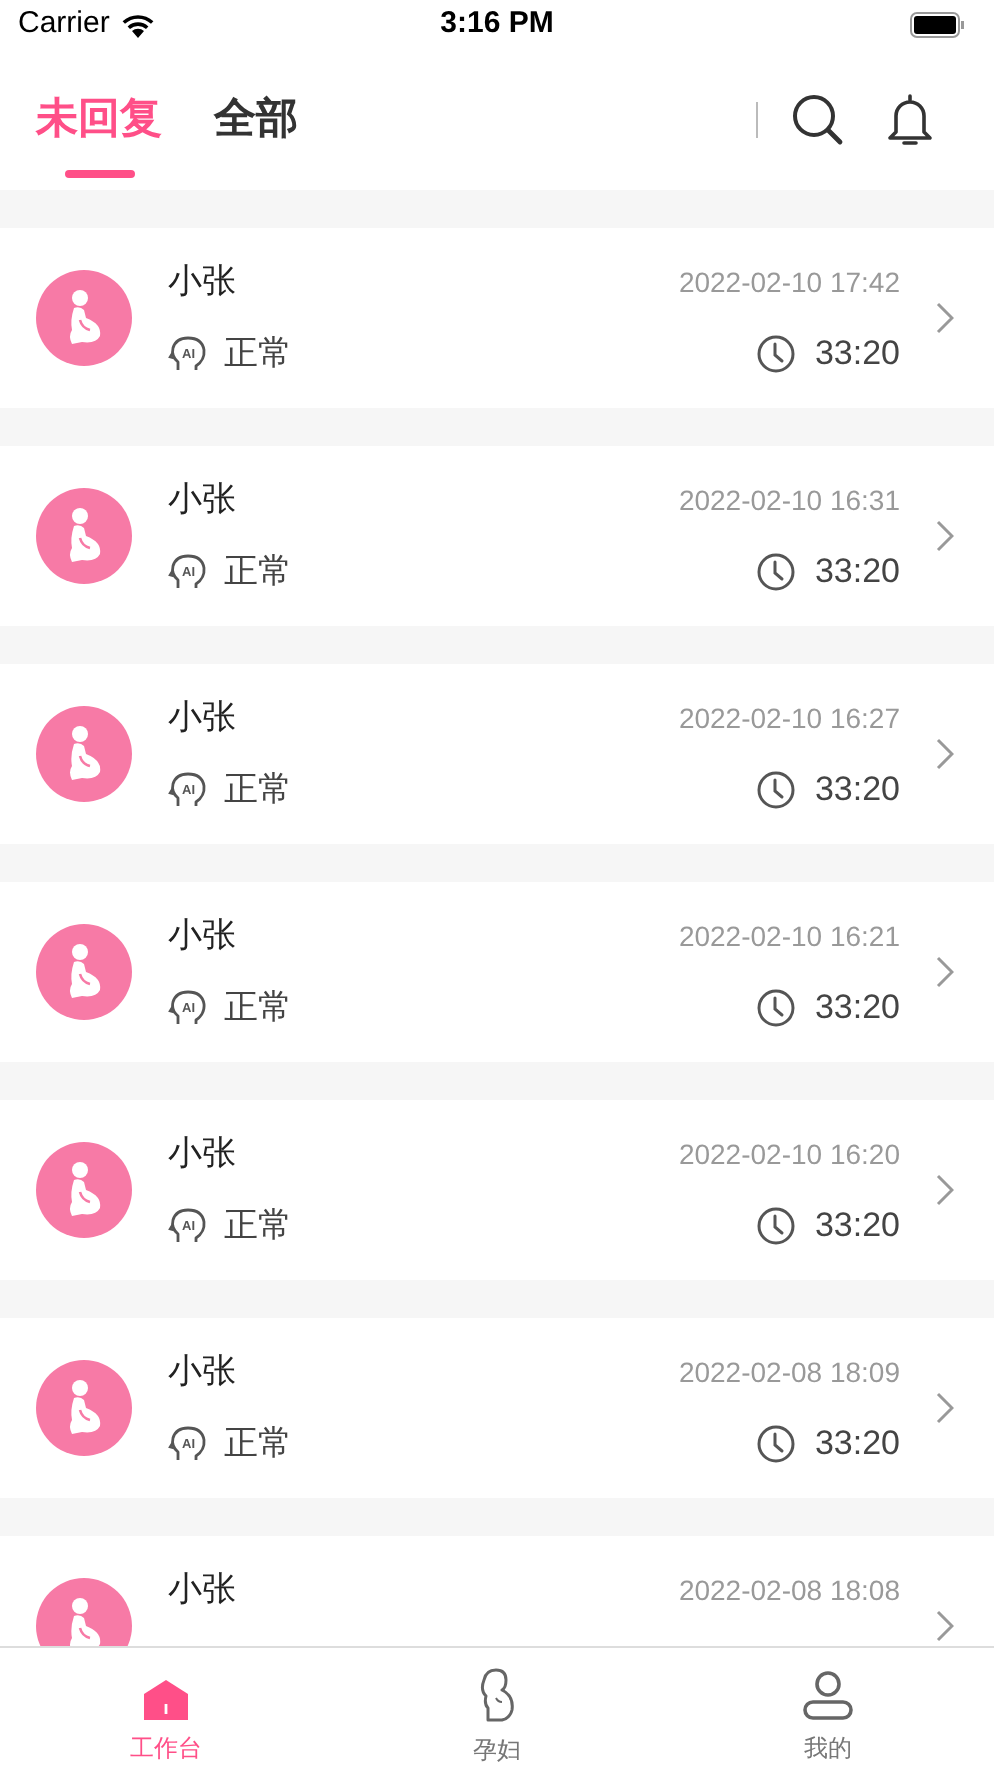  I want to click on record-datetime: 2022-02-10 16:21, so click(789, 936).